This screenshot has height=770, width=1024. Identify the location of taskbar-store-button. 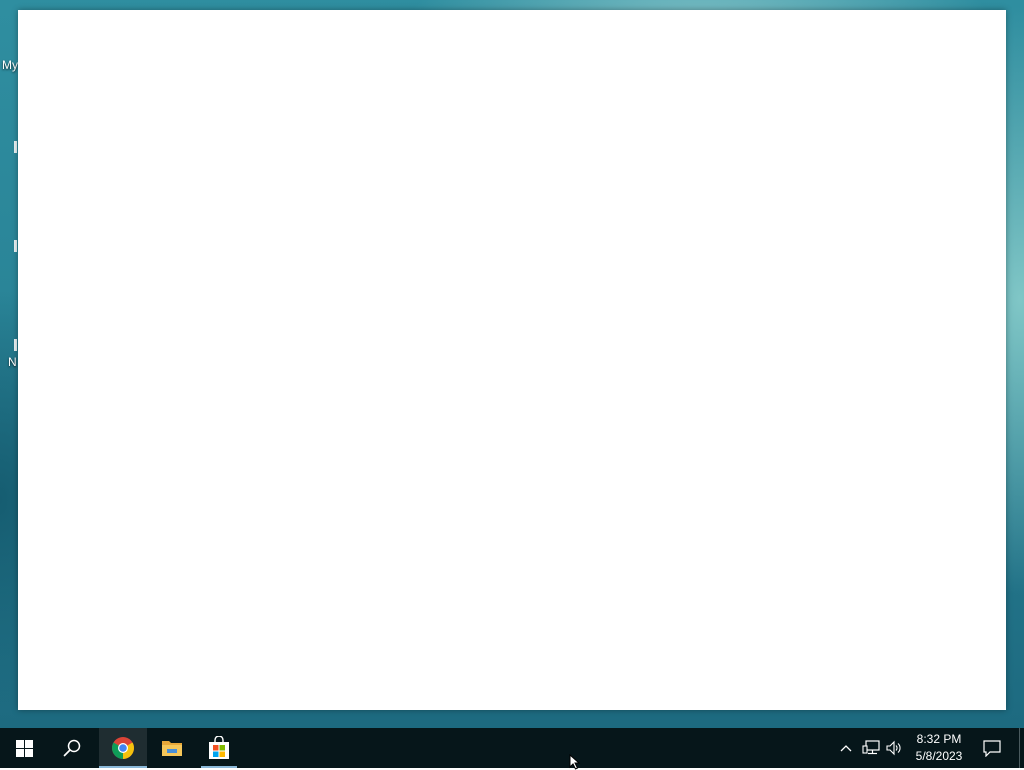
(219, 748).